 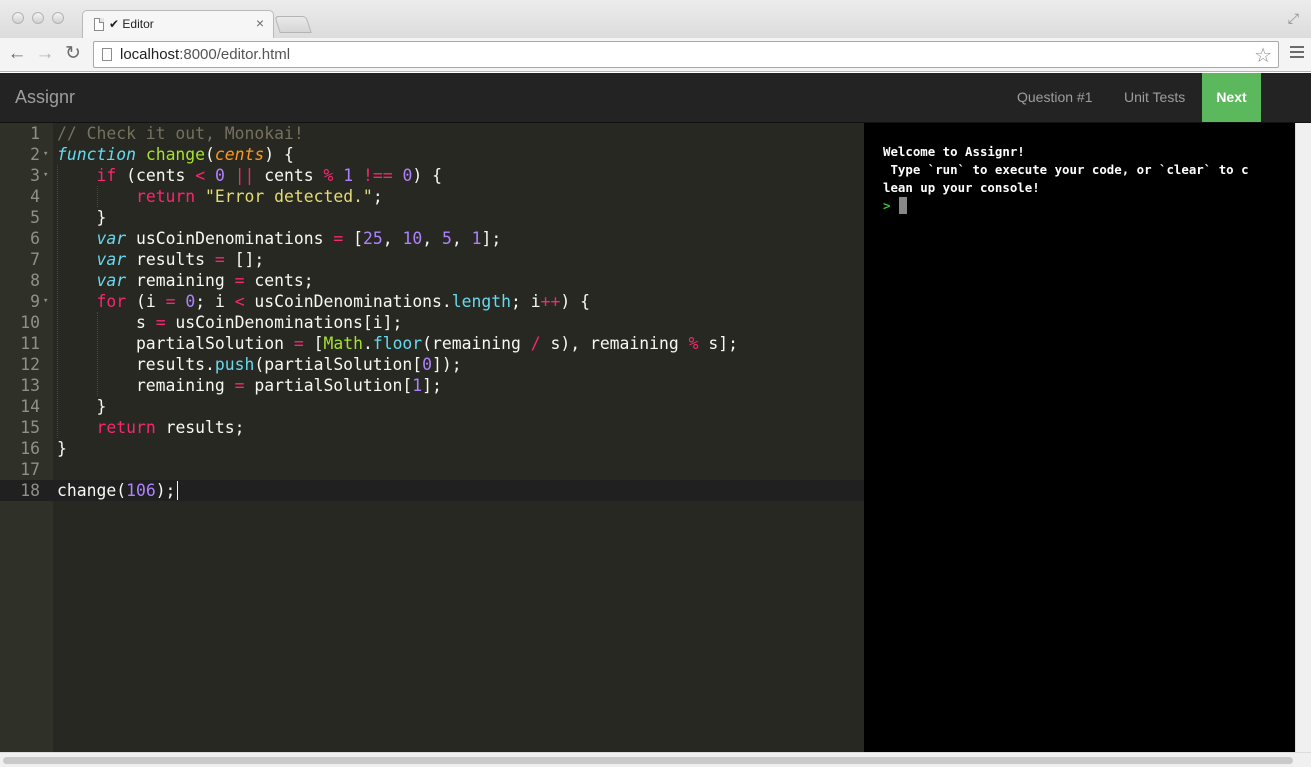 I want to click on code-line: 10 s = usCoinDenominations[i];, so click(x=432, y=322).